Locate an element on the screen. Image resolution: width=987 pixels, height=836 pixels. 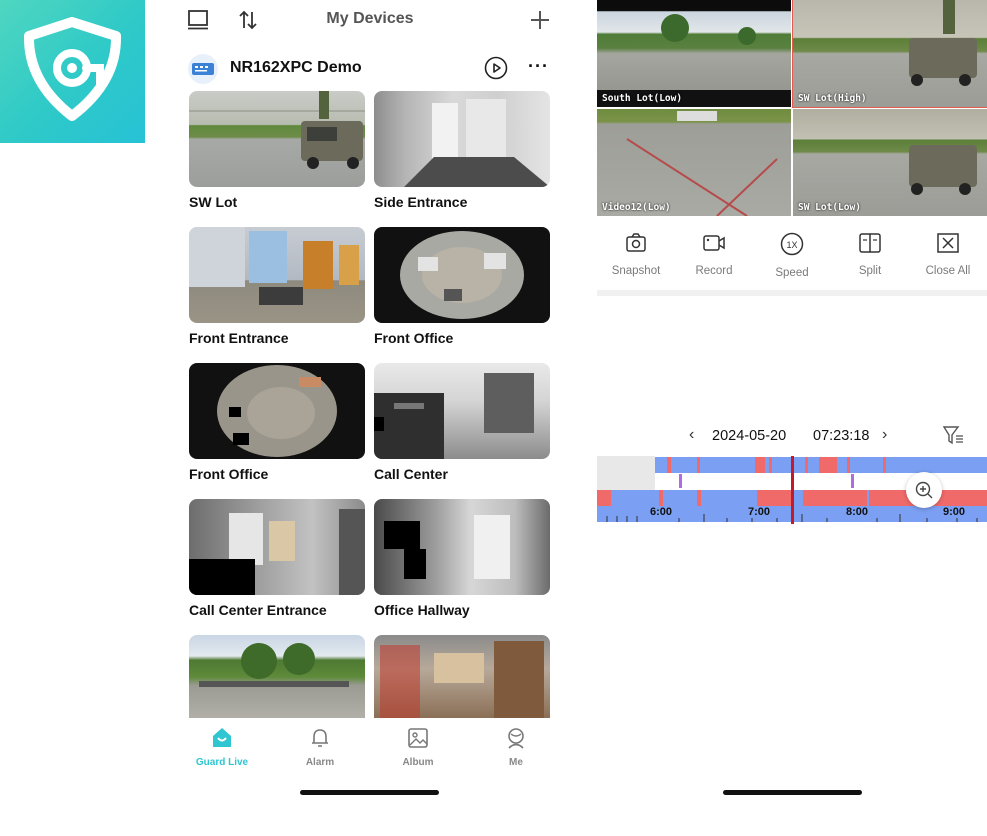
prev-day-icon: ‹ is located at coordinates (691, 435).